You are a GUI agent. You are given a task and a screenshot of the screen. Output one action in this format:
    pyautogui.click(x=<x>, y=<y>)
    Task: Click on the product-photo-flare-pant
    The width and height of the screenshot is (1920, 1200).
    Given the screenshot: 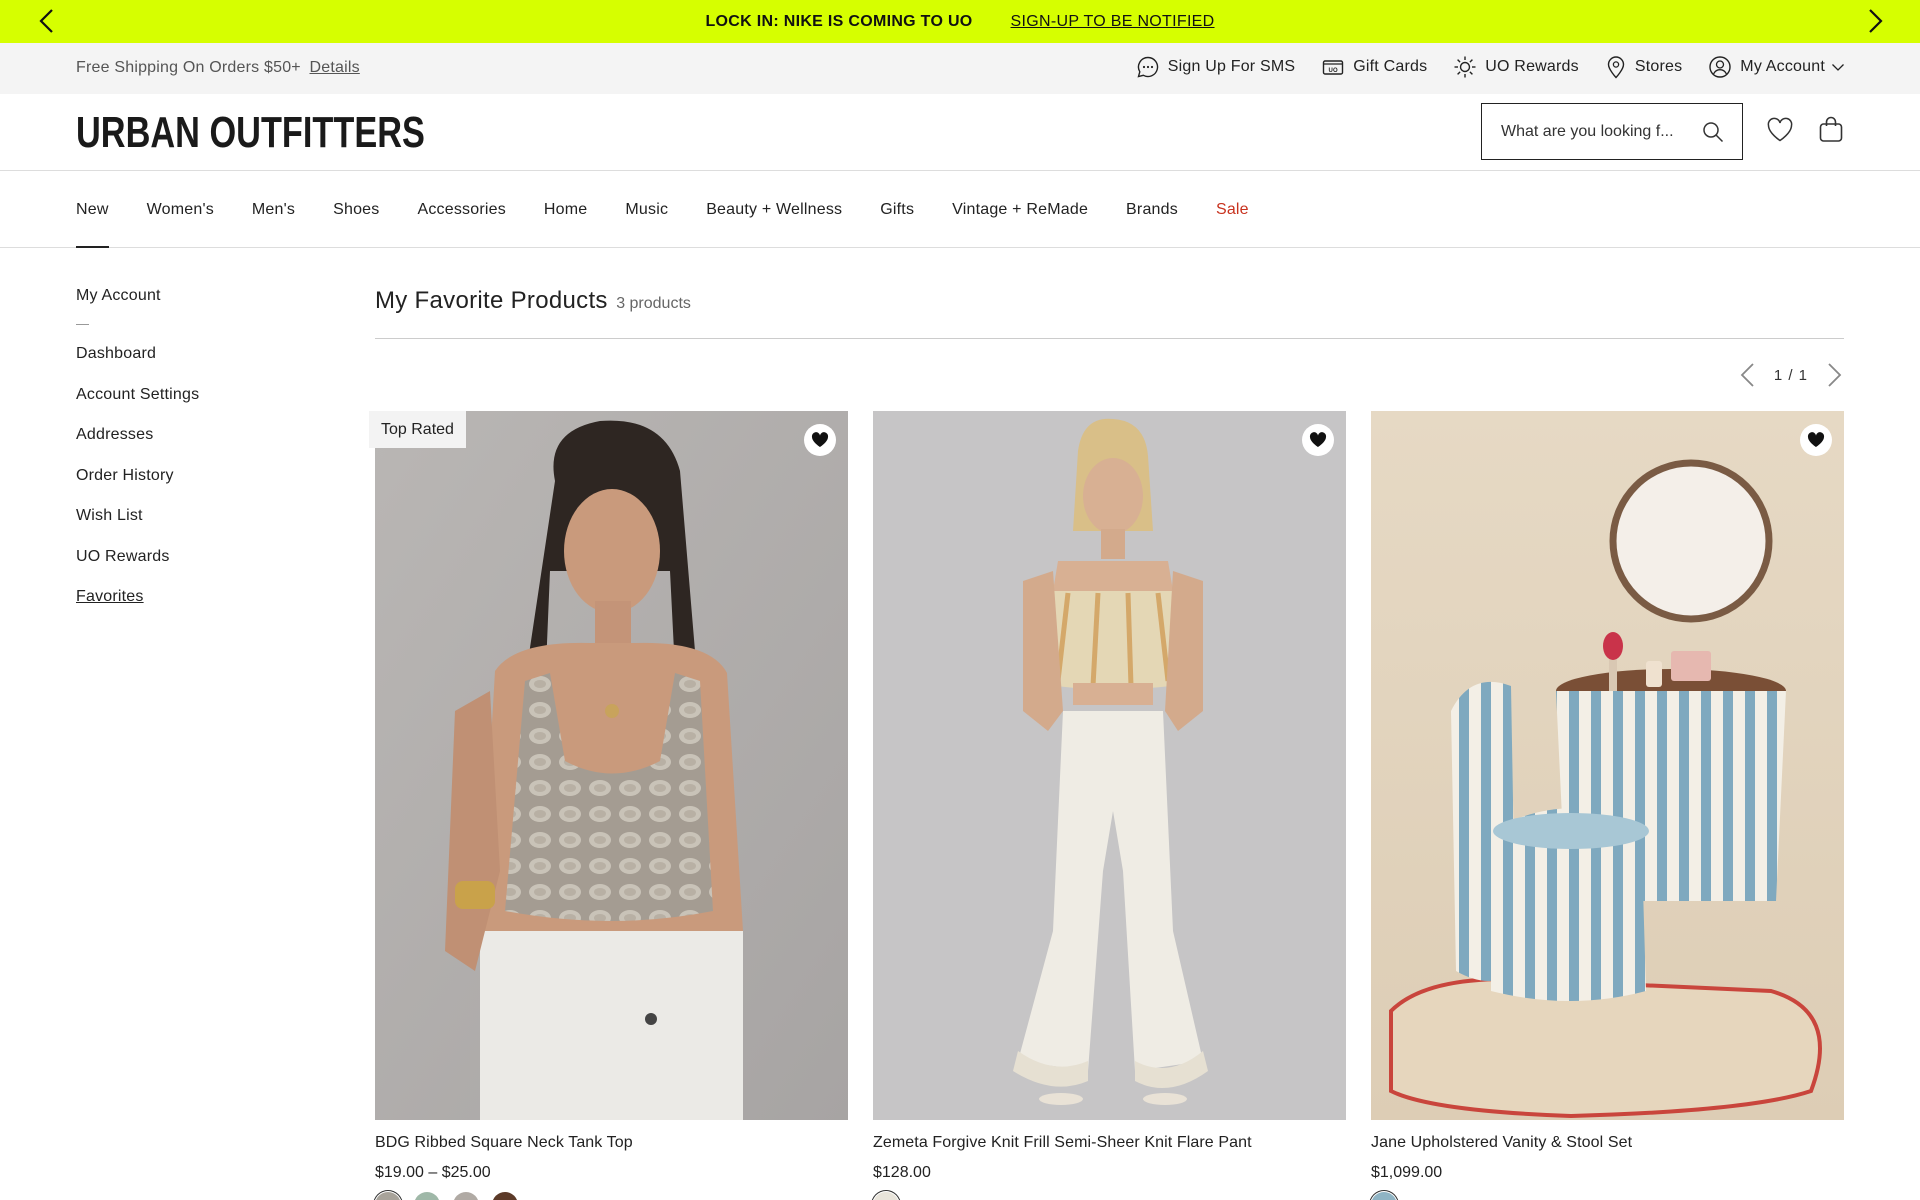 What is the action you would take?
    pyautogui.click(x=1109, y=765)
    